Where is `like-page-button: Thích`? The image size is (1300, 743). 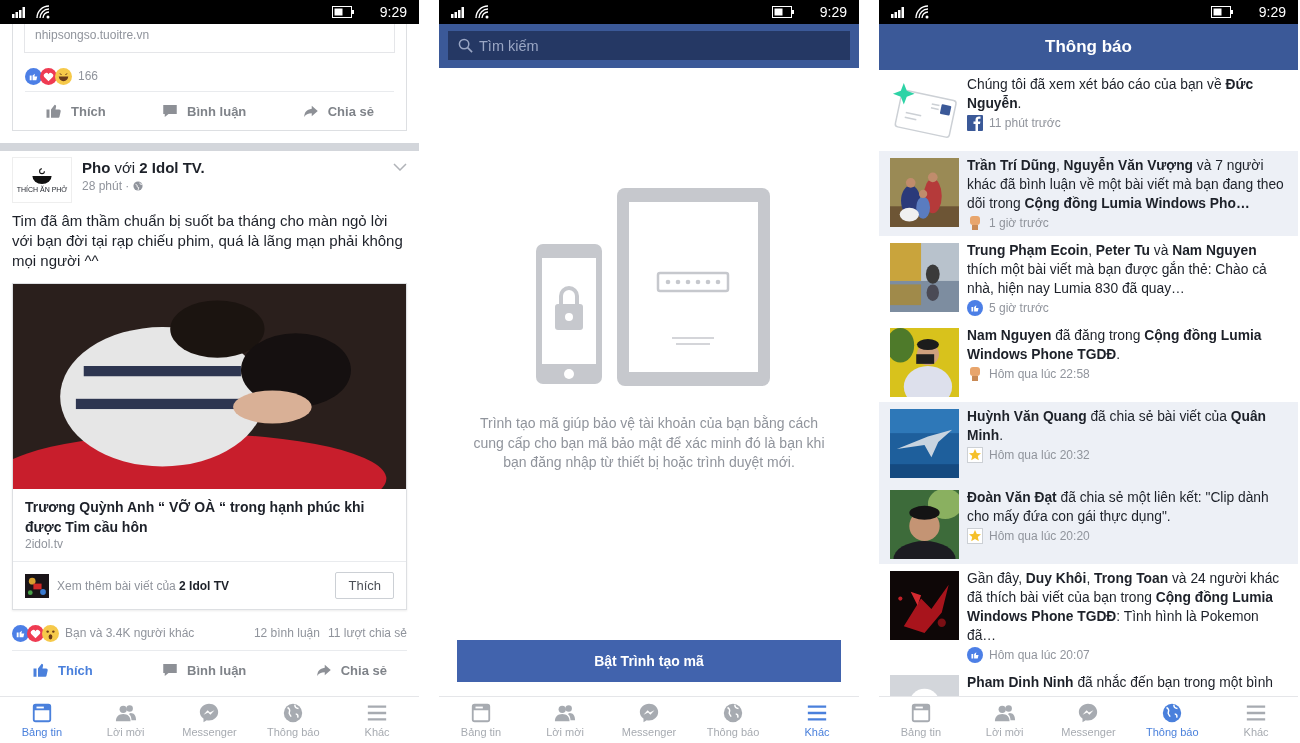 like-page-button: Thích is located at coordinates (364, 585).